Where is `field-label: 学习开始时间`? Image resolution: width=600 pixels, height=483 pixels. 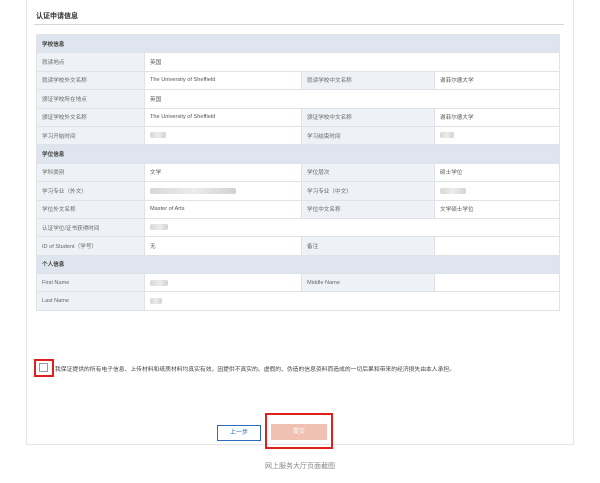 field-label: 学习开始时间 is located at coordinates (90, 135).